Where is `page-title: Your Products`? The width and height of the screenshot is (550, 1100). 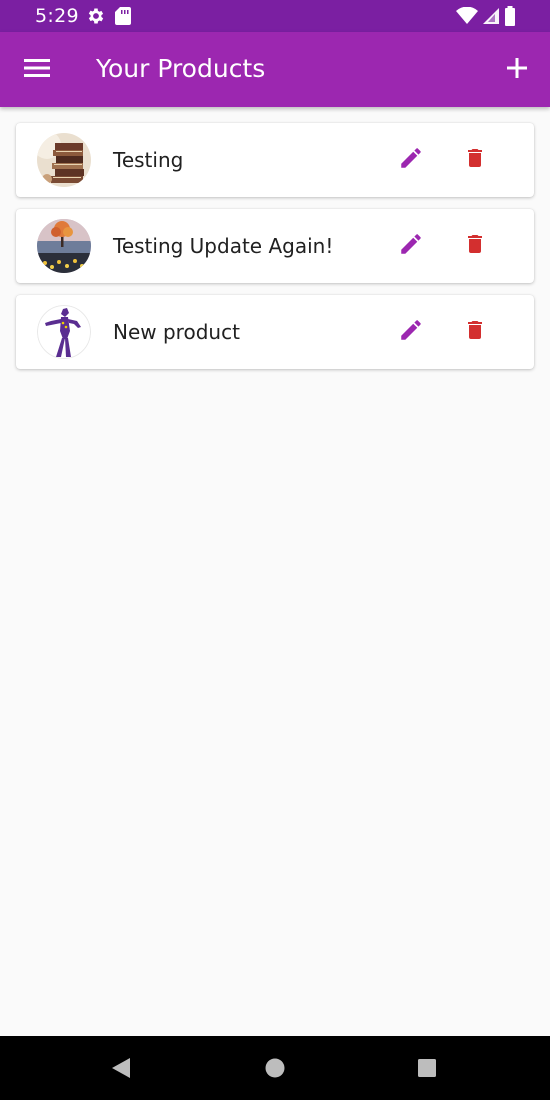 page-title: Your Products is located at coordinates (181, 68).